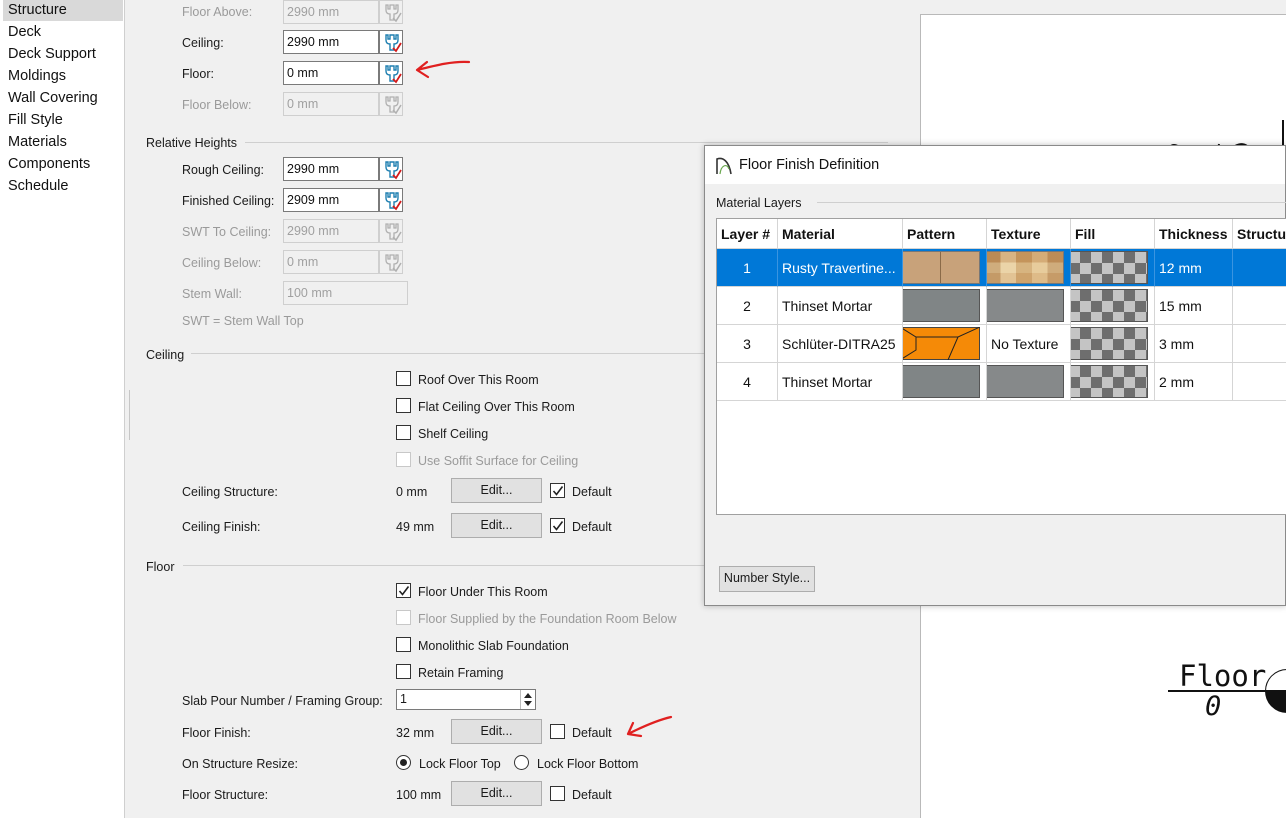 This screenshot has height=818, width=1286. I want to click on column-header-structure: Structure, so click(1259, 234).